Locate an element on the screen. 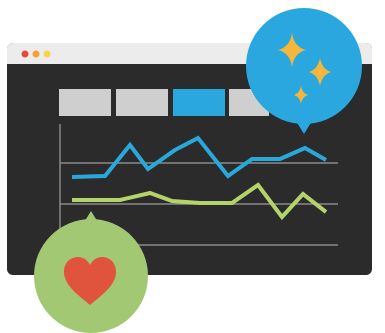 This screenshot has width=385, height=333. sparkles-bubble-circle is located at coordinates (304, 66).